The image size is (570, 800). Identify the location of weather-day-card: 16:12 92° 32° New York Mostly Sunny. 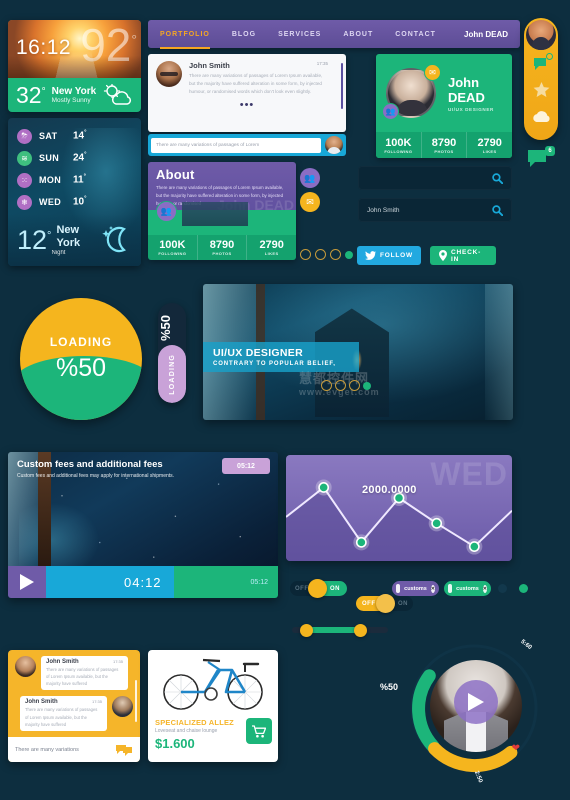
(74, 66).